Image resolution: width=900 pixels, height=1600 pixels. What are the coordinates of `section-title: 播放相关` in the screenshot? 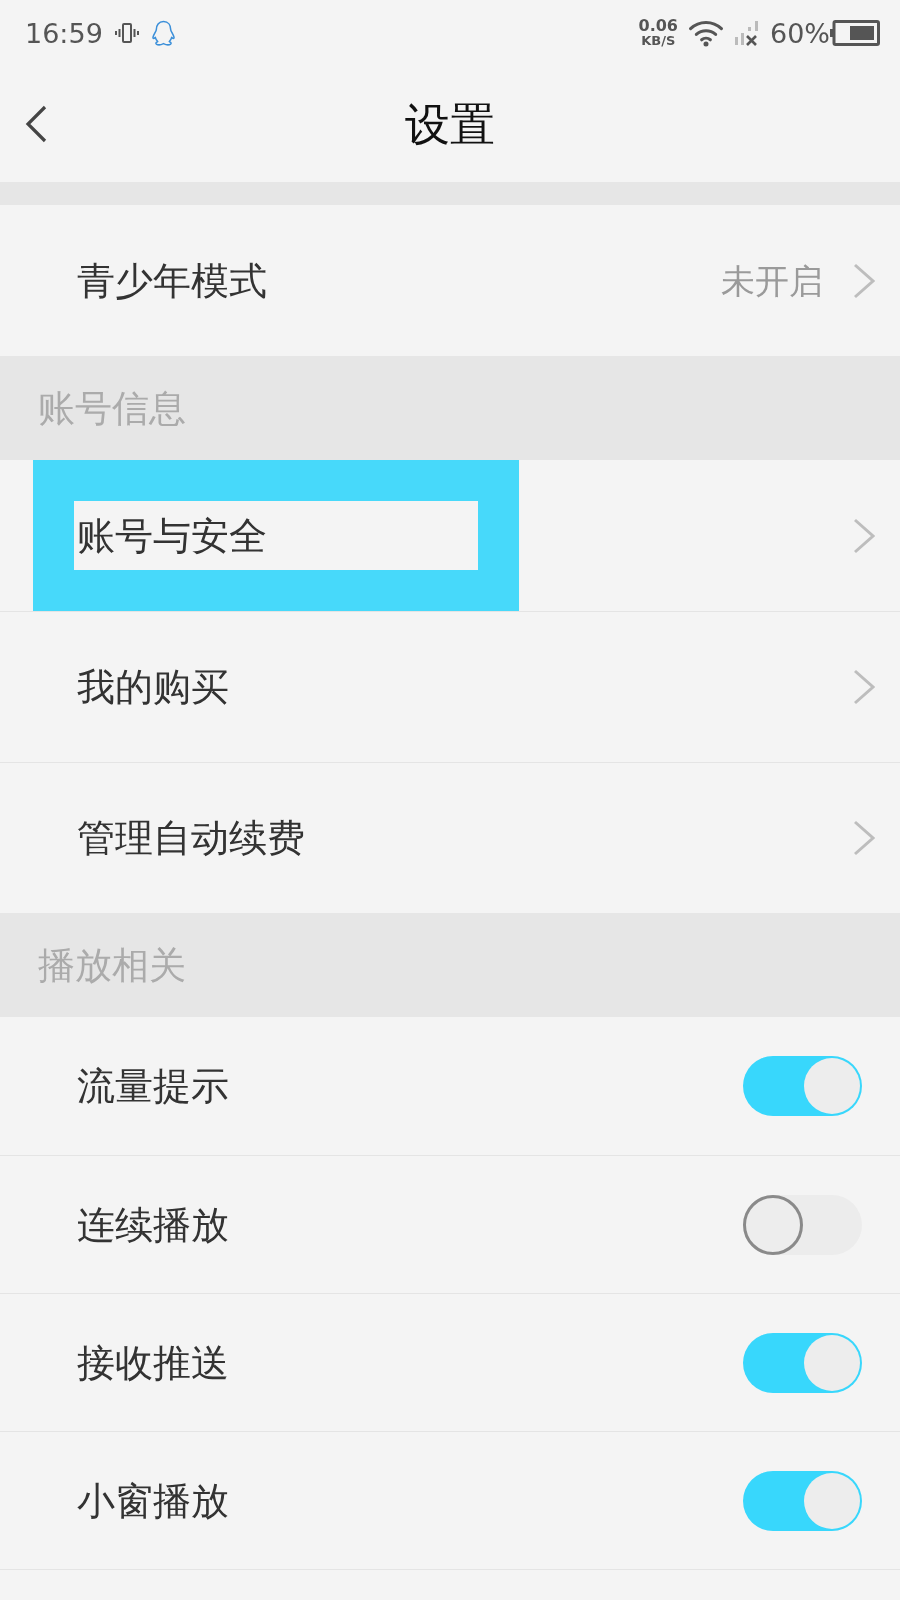 It's located at (112, 965).